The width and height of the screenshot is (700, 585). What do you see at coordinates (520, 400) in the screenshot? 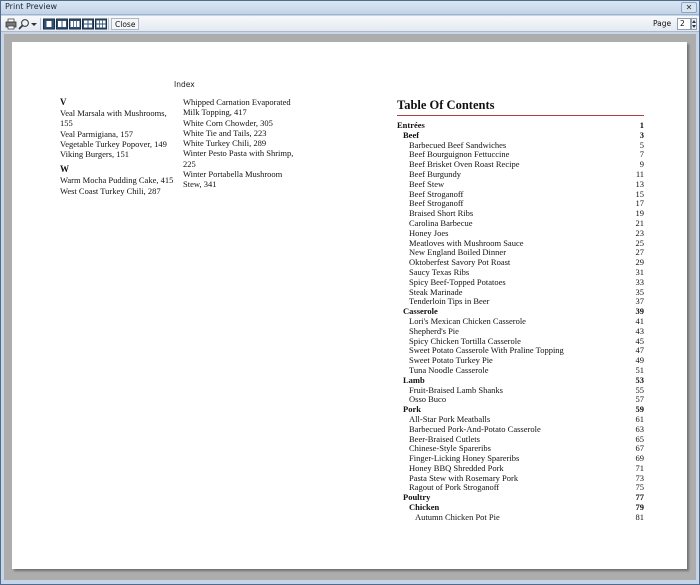
I see `toc-entry: Osso Buco 57` at bounding box center [520, 400].